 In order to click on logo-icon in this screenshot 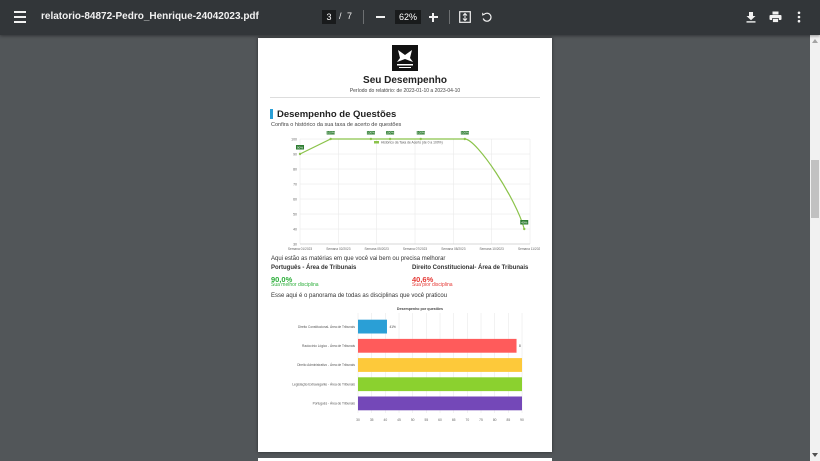, I will do `click(405, 59)`.